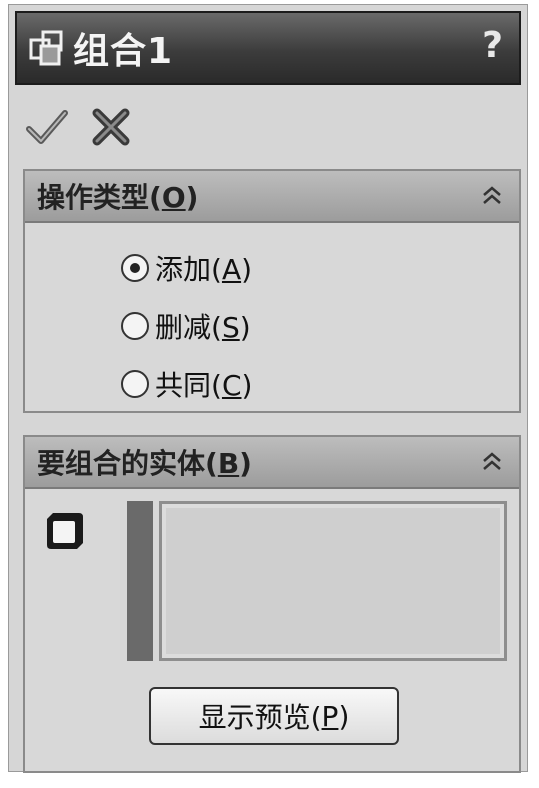  Describe the element at coordinates (118, 197) in the screenshot. I see `operation-type-title: 操作类型(O)` at that location.